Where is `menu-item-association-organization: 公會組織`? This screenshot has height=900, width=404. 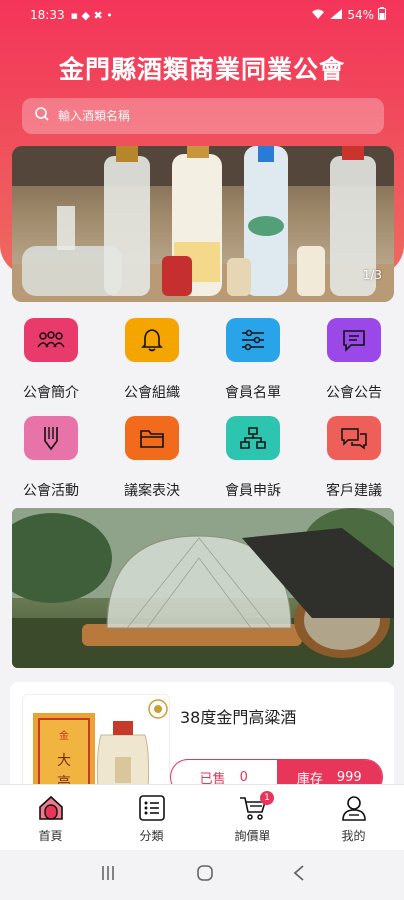 menu-item-association-organization: 公會組織 is located at coordinates (152, 359).